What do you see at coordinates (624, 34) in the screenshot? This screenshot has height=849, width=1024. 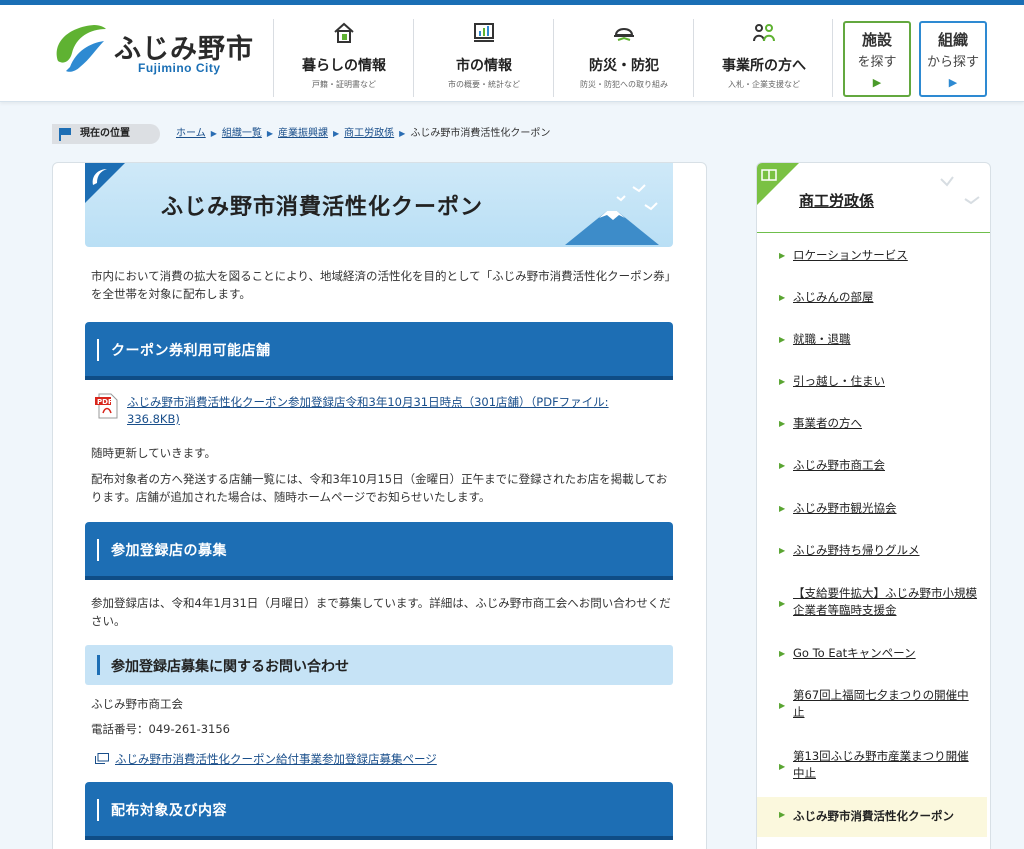 I see `helmet-icon` at bounding box center [624, 34].